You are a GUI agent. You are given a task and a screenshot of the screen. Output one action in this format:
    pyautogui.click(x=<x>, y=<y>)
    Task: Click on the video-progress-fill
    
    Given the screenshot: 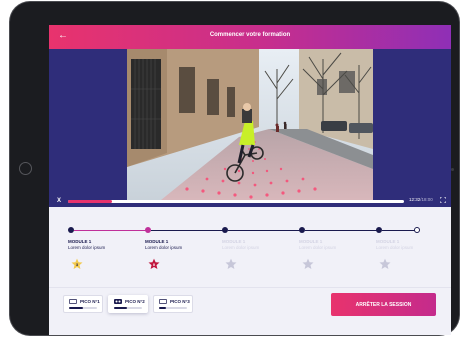 What is the action you would take?
    pyautogui.click(x=90, y=201)
    